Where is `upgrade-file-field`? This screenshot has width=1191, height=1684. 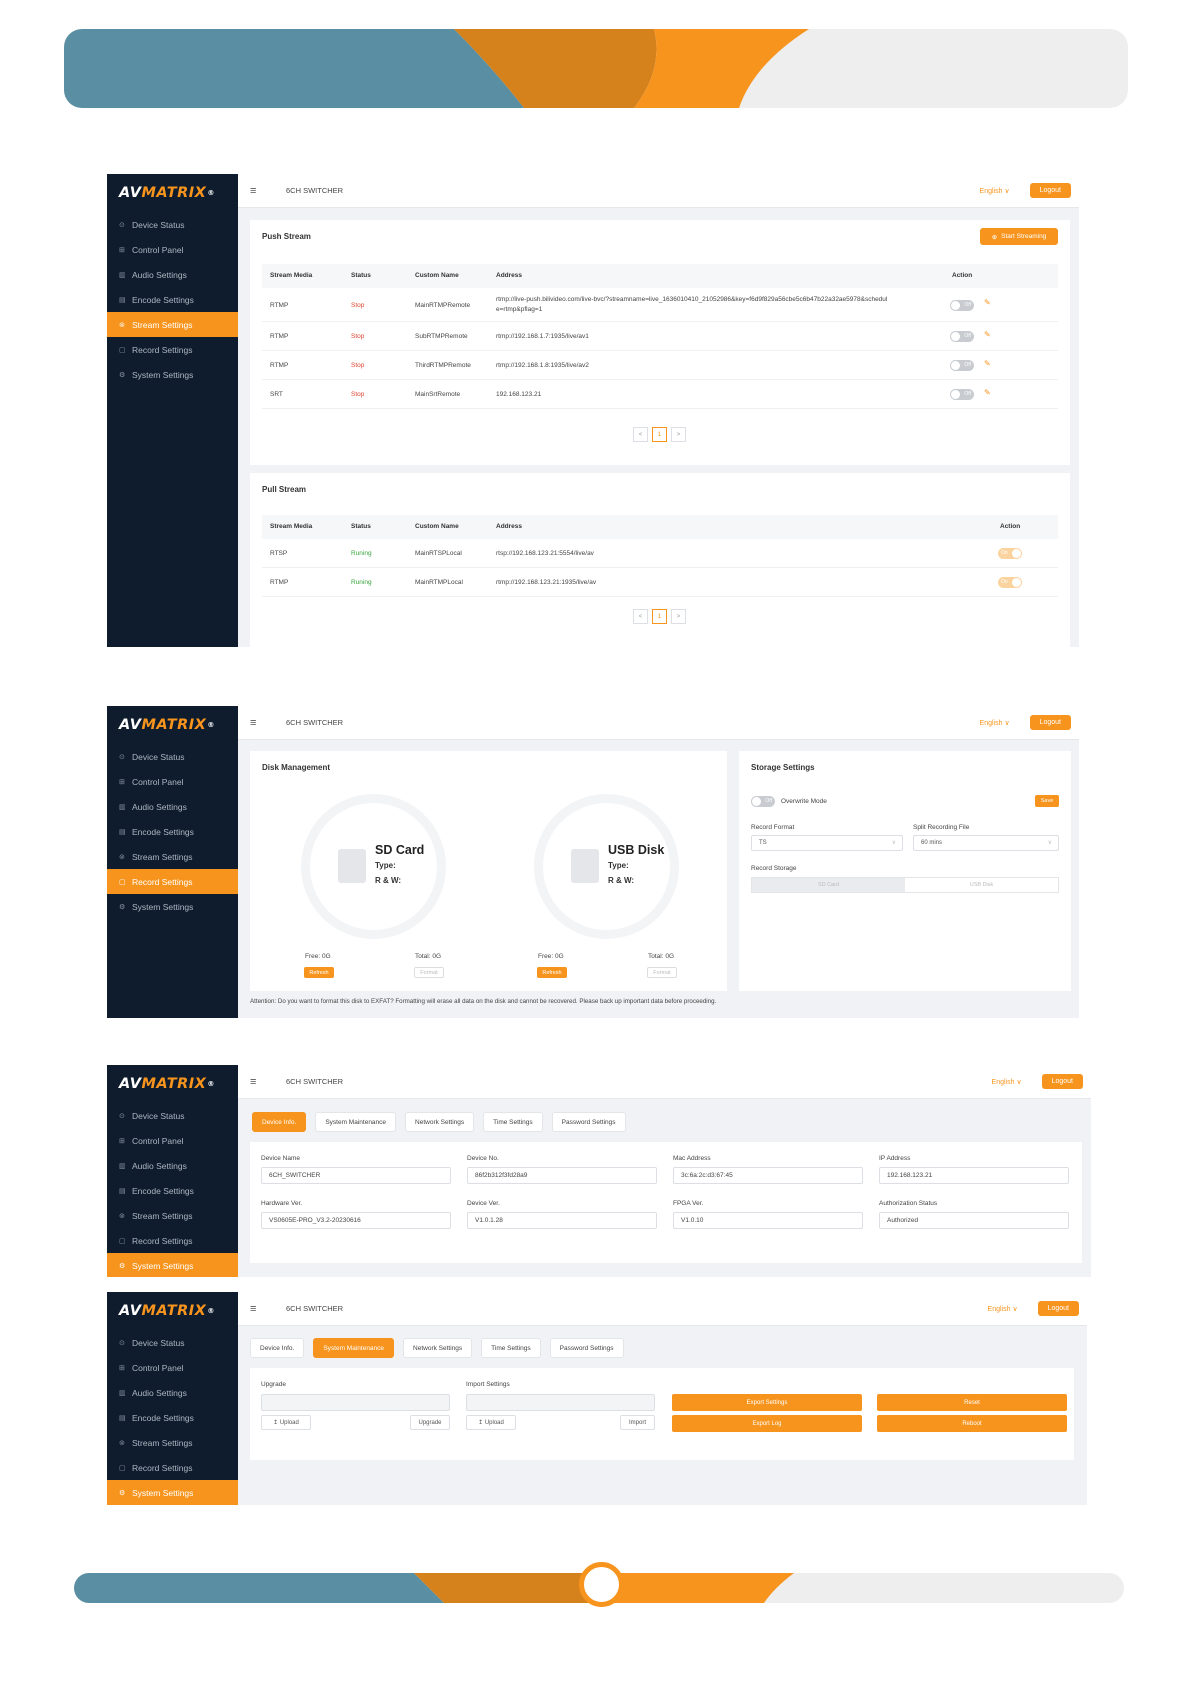
upgrade-file-field is located at coordinates (355, 1402).